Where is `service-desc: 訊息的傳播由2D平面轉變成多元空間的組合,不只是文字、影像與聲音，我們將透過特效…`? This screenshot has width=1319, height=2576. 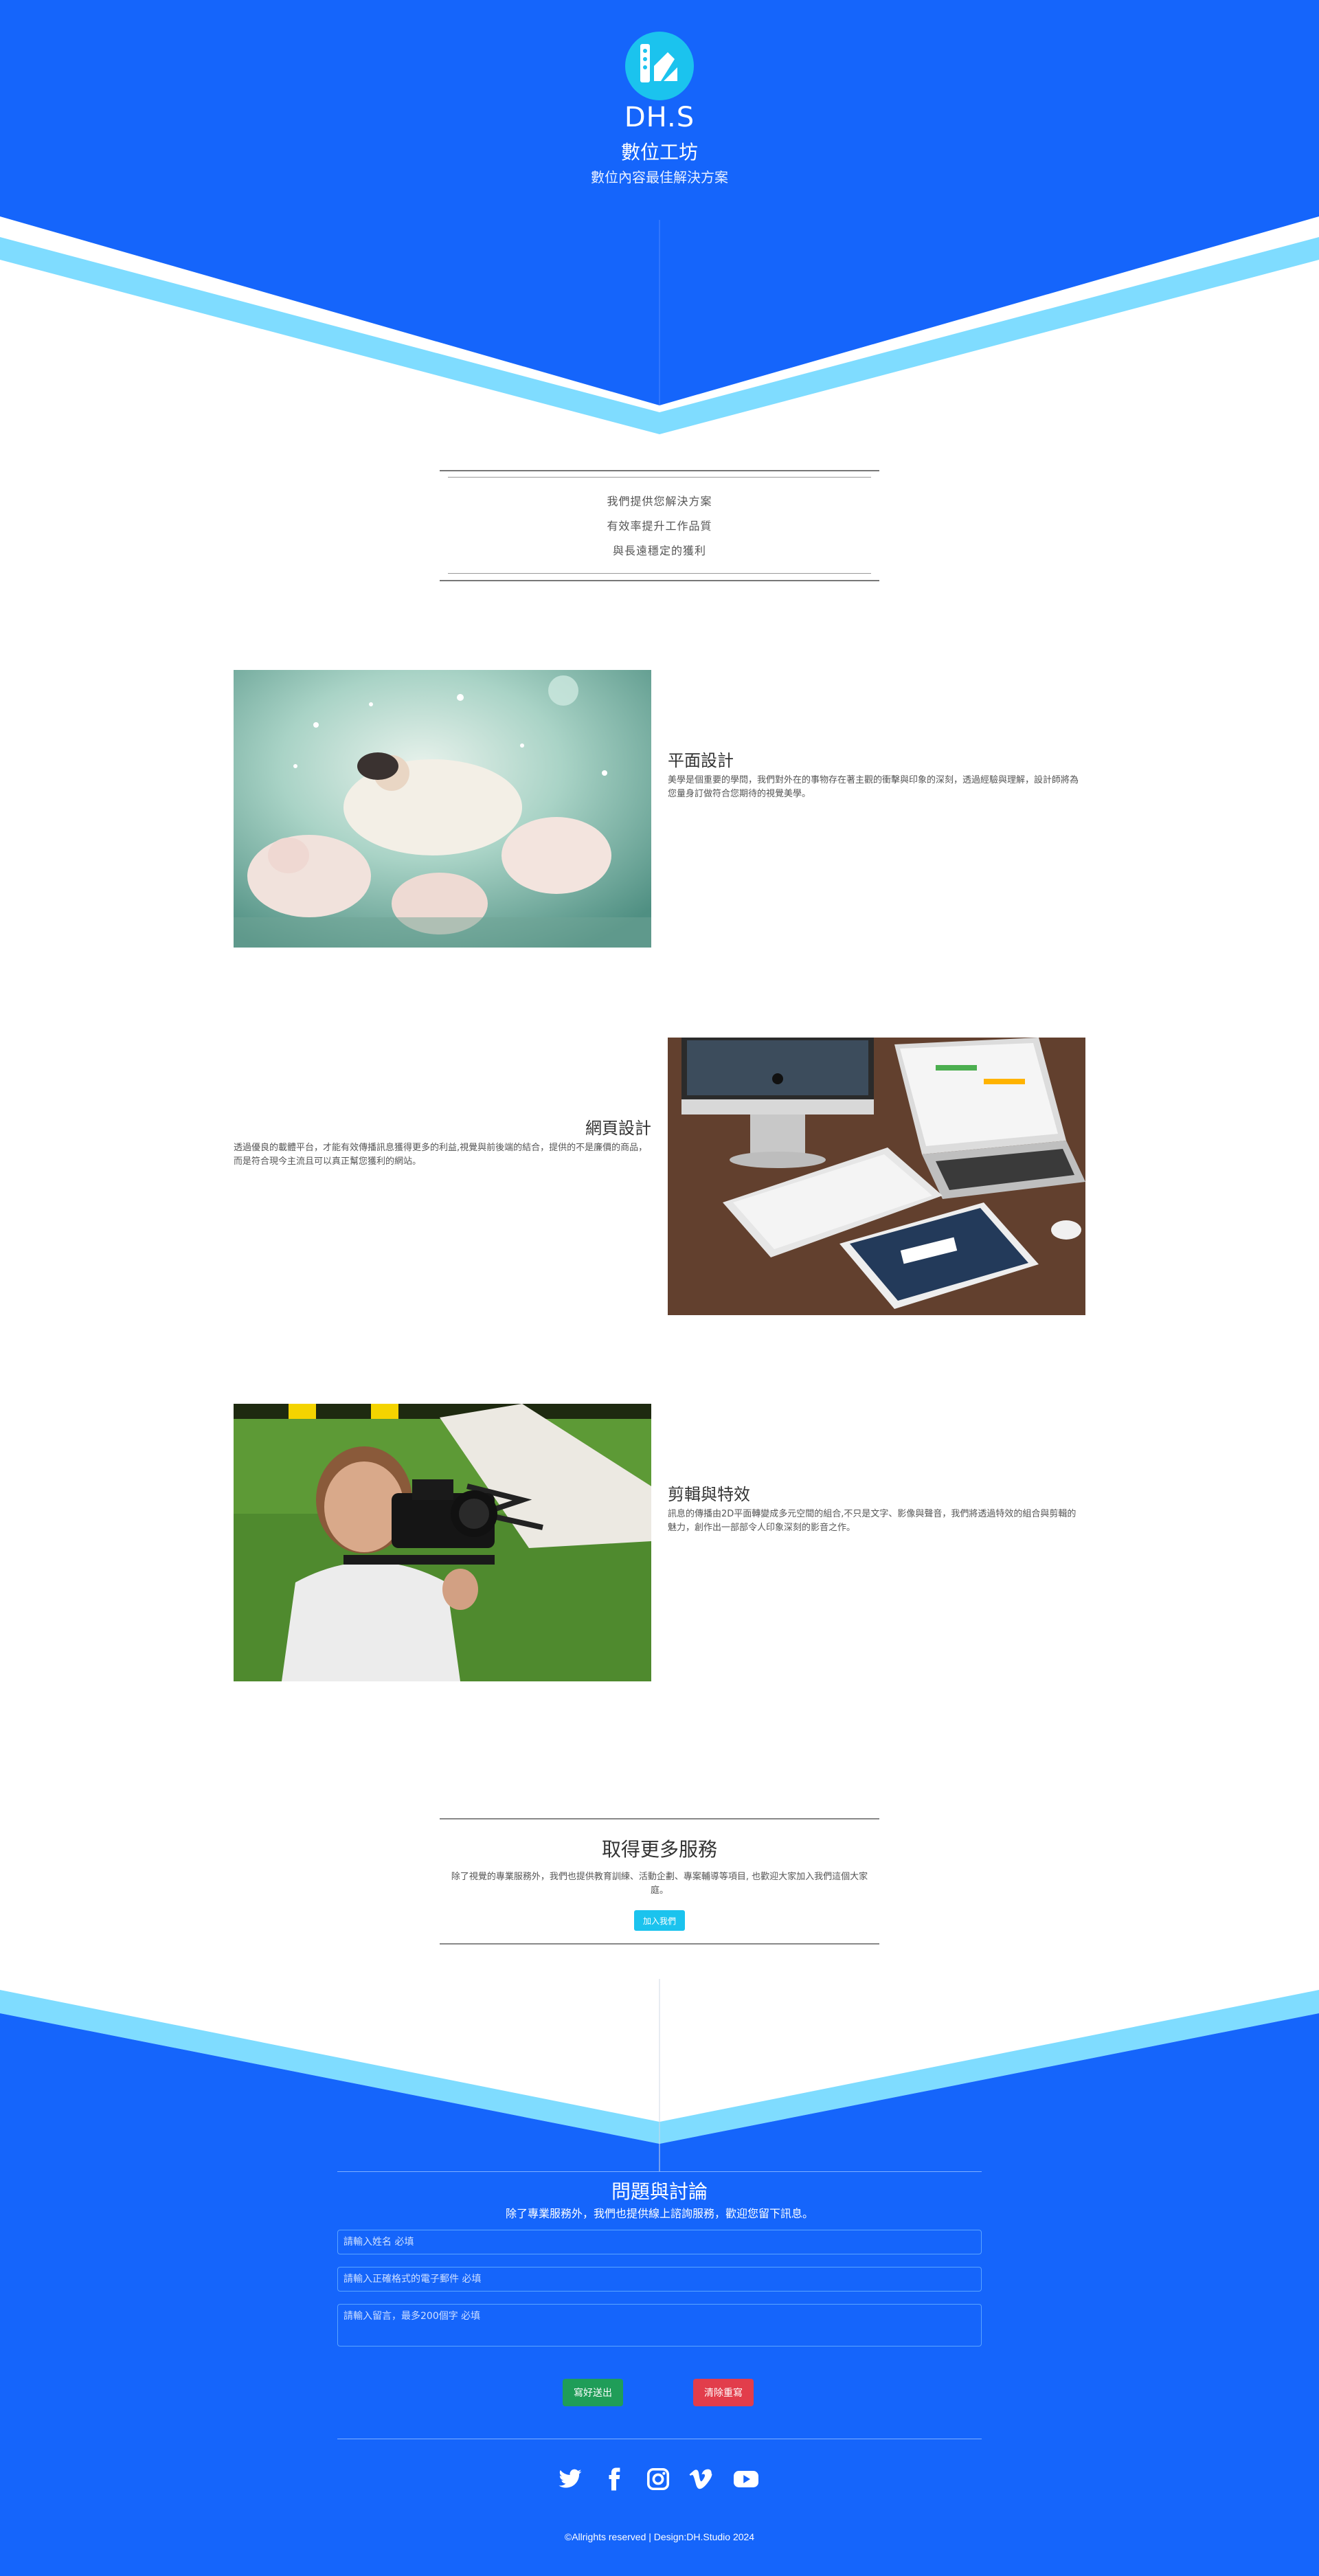 service-desc: 訊息的傳播由2D平面轉變成多元空間的組合,不只是文字、影像與聲音，我們將透過特效… is located at coordinates (872, 1521).